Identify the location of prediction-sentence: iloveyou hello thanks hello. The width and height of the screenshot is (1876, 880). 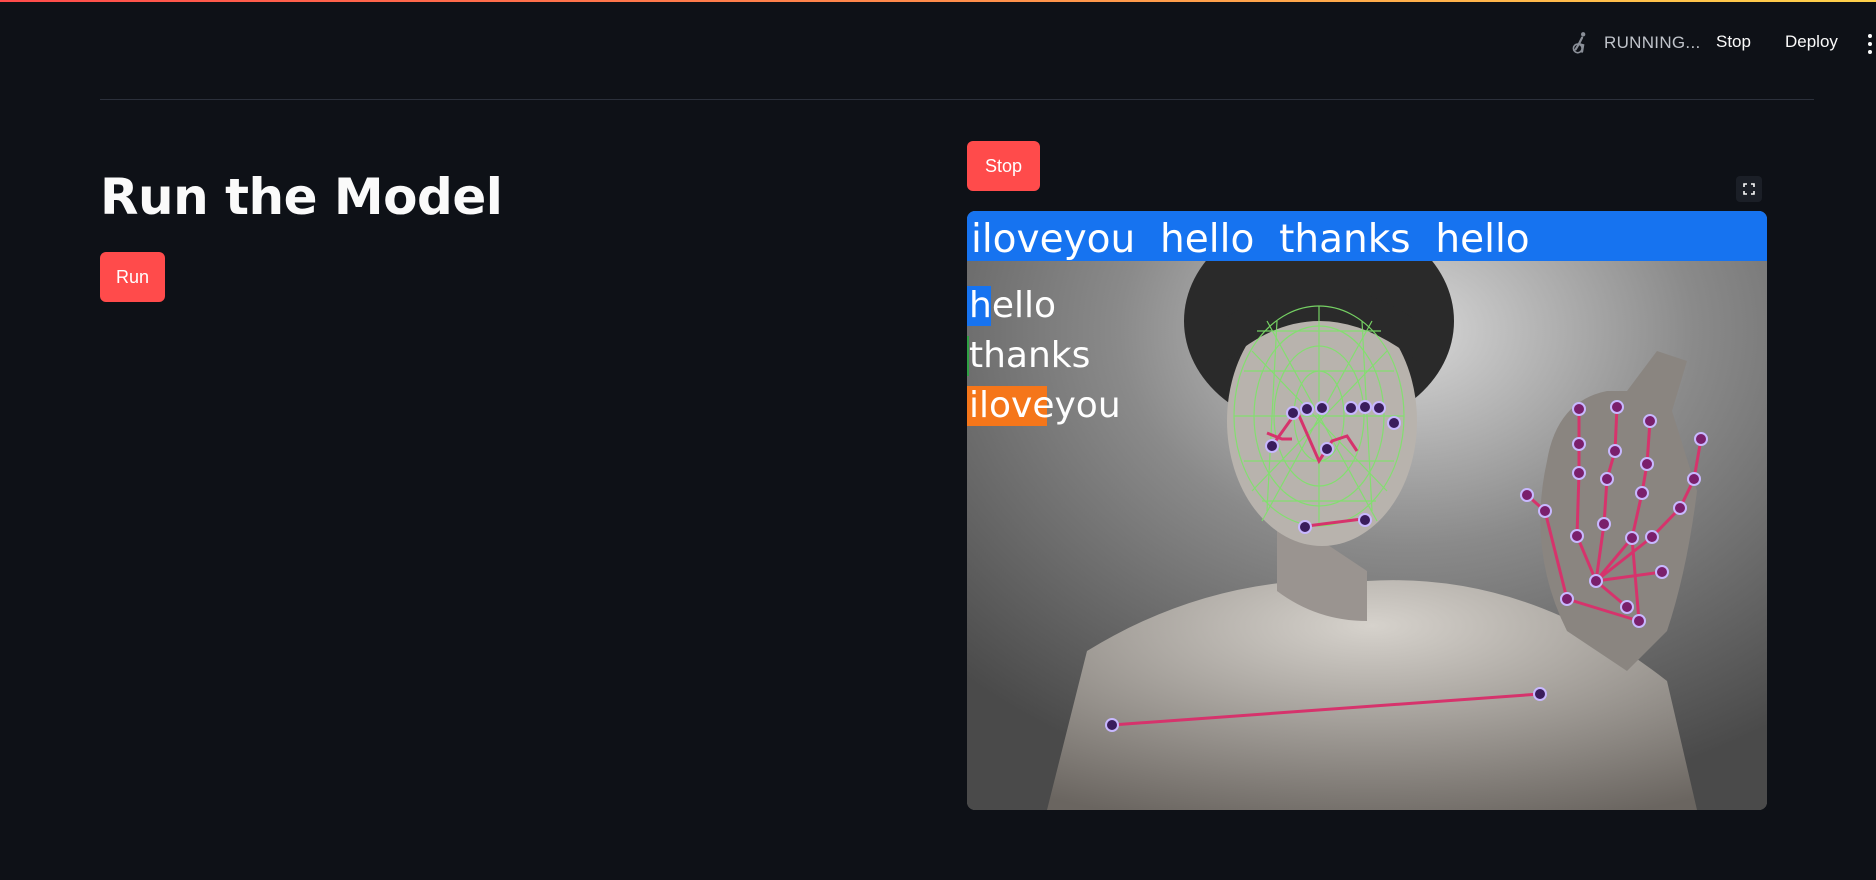
(1250, 239).